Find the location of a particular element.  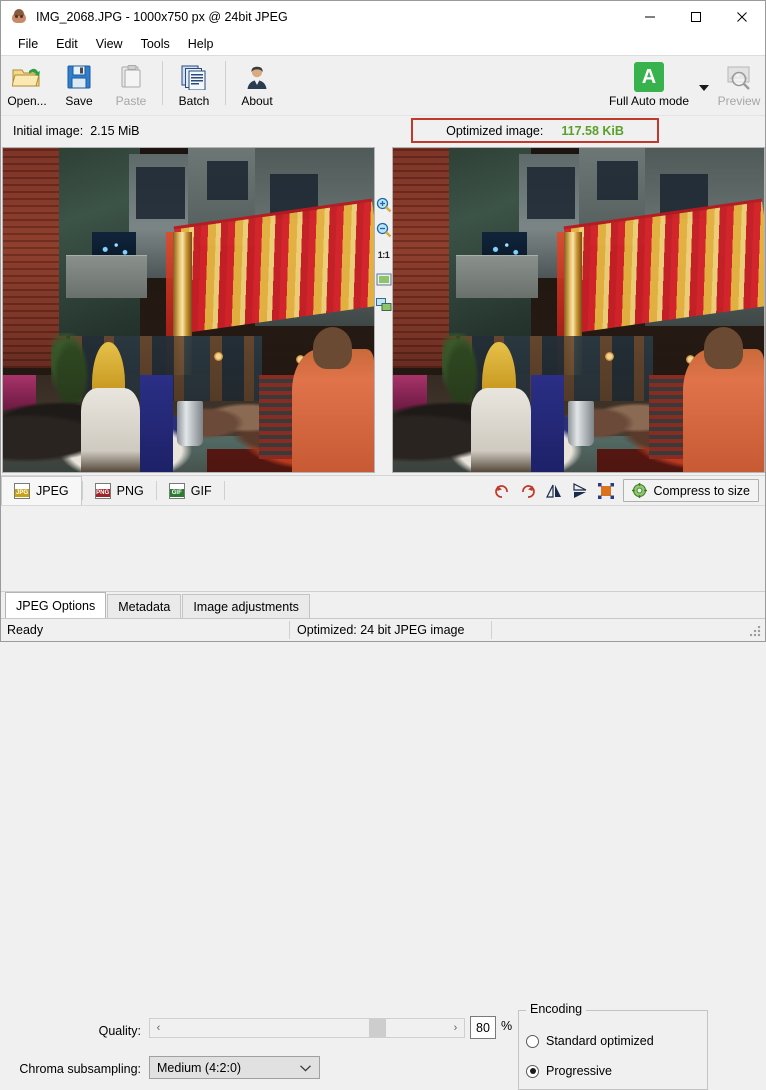

actual-size-button: 1:1 is located at coordinates (384, 255).